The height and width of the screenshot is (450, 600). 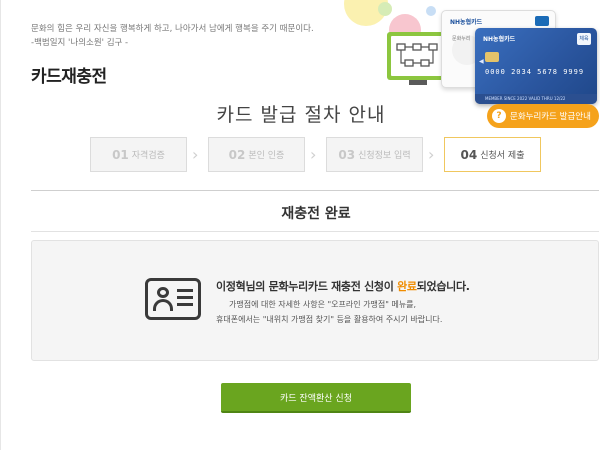 What do you see at coordinates (80, 43) in the screenshot?
I see `quote-line-2: -백범일지 '나의소원' 김구 -` at bounding box center [80, 43].